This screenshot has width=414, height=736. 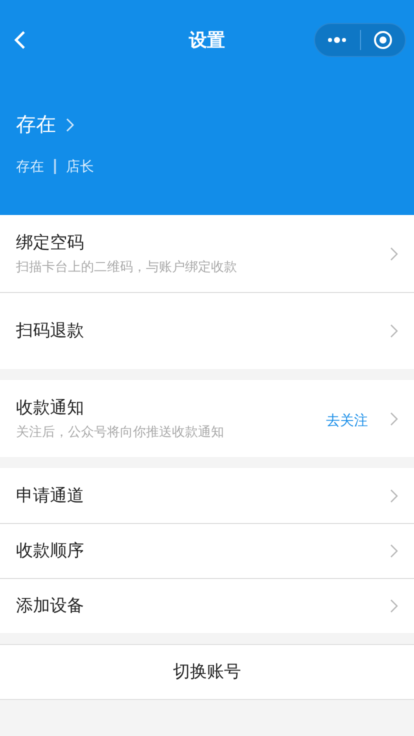 I want to click on page-title: 设置, so click(x=207, y=40).